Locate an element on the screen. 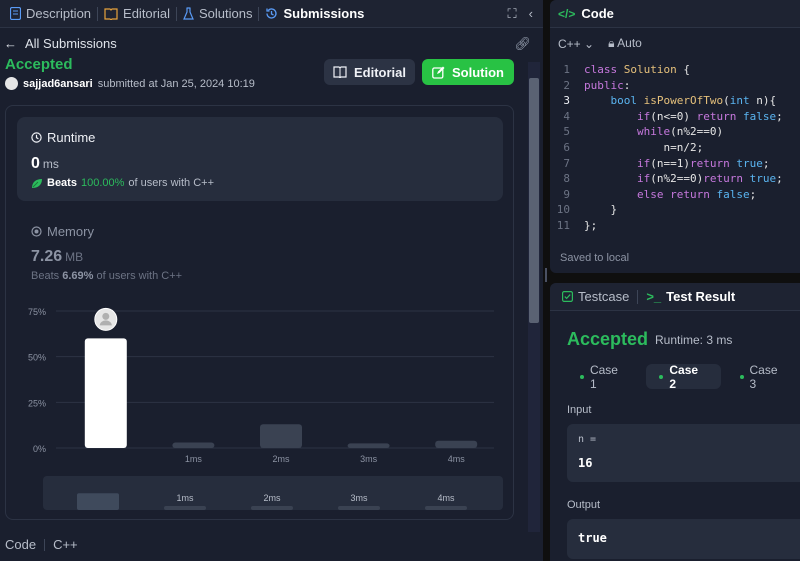 Image resolution: width=800 pixels, height=561 pixels. fullscreen-icon: ⛶ is located at coordinates (512, 14).